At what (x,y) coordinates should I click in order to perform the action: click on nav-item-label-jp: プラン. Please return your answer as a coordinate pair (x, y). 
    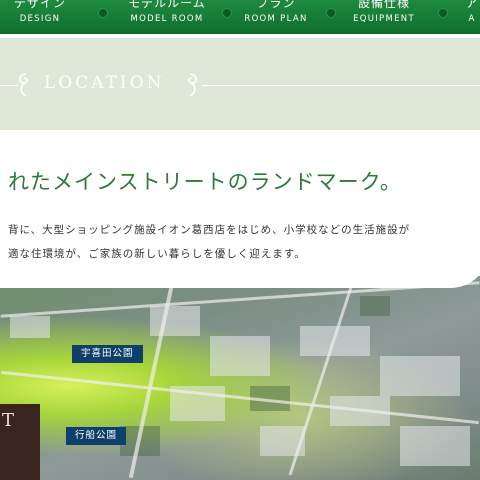
    Looking at the image, I should click on (276, 5).